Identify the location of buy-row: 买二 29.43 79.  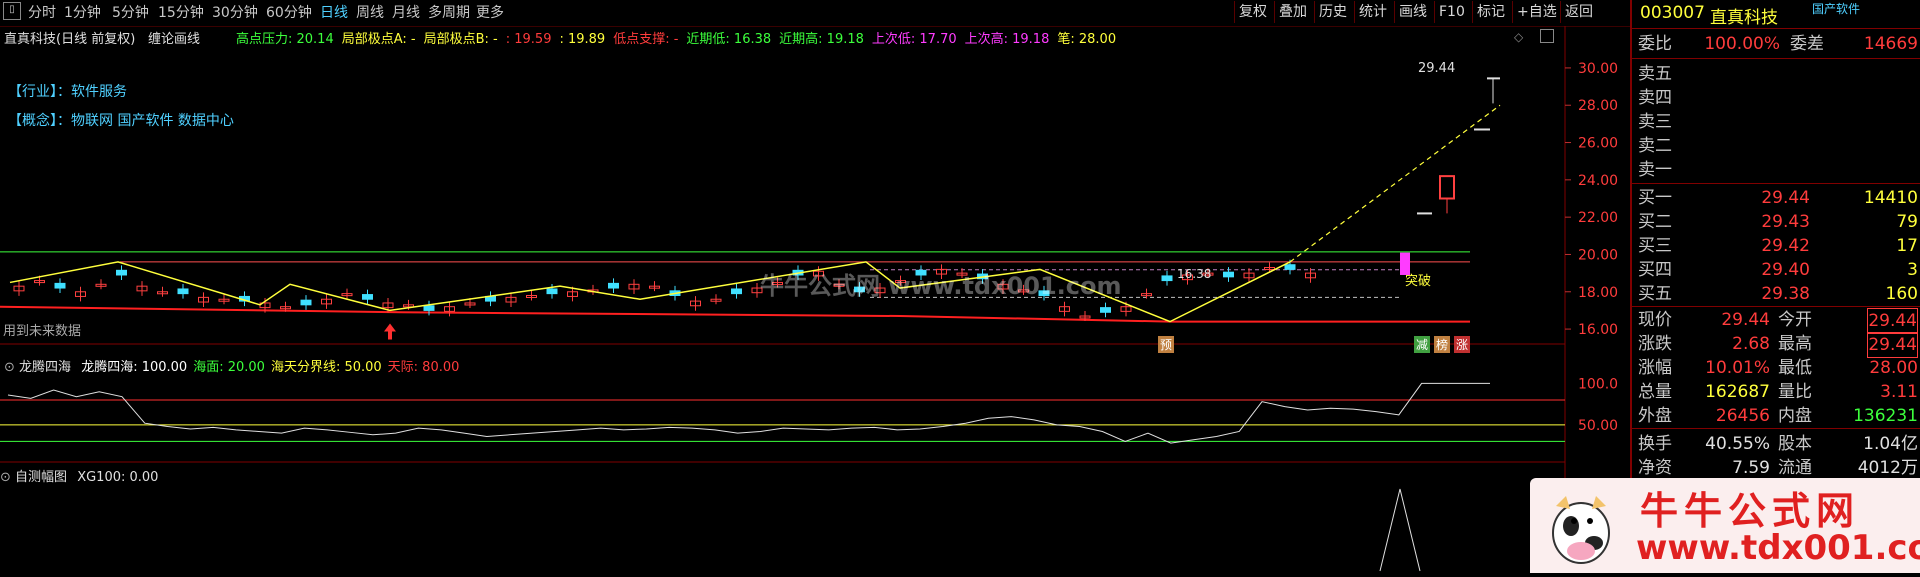
(1779, 222).